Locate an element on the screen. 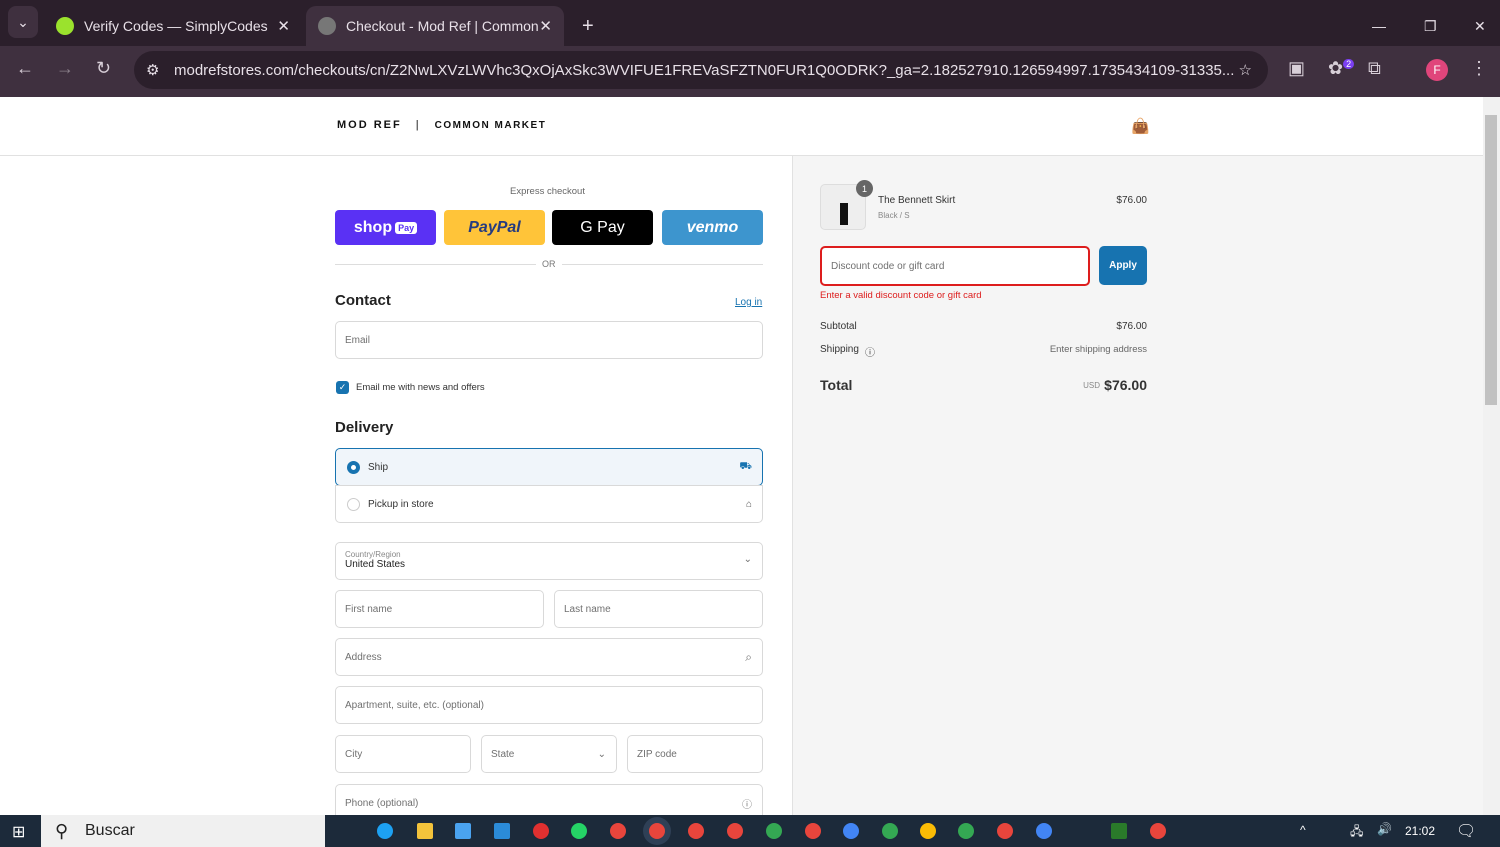  mail-icon is located at coordinates (502, 831).